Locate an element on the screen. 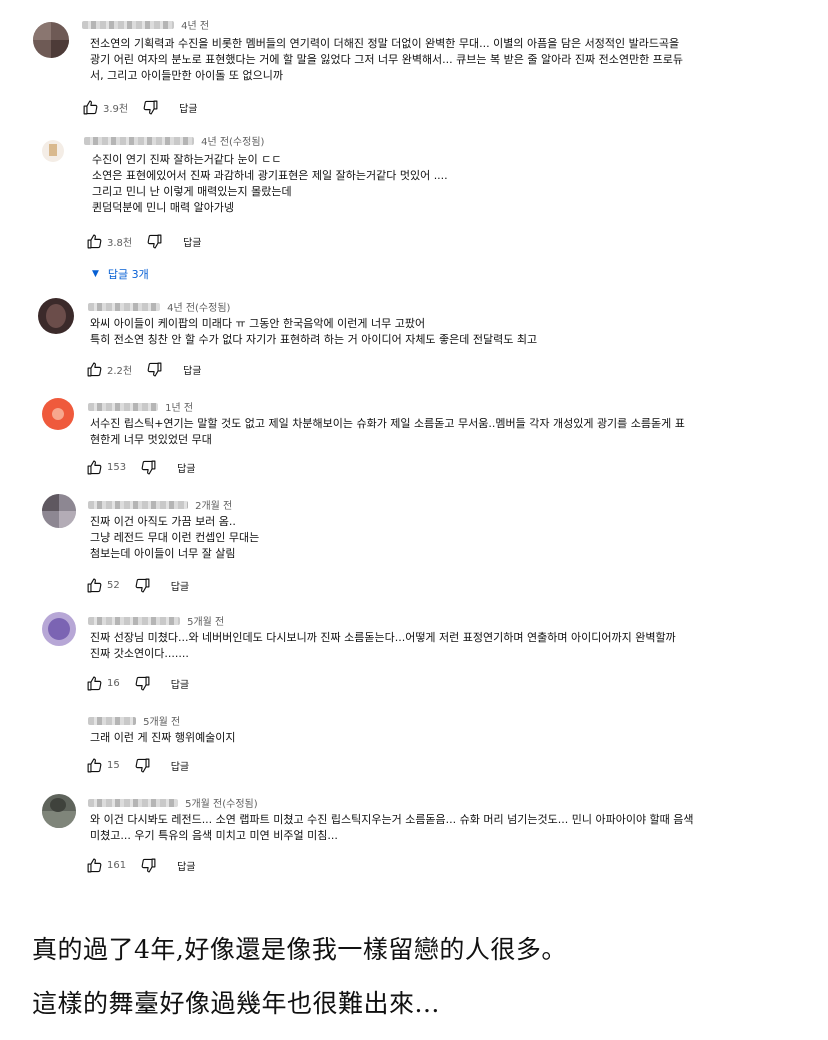 The height and width of the screenshot is (1040, 828). comment-author: 4년 전 is located at coordinates (145, 23).